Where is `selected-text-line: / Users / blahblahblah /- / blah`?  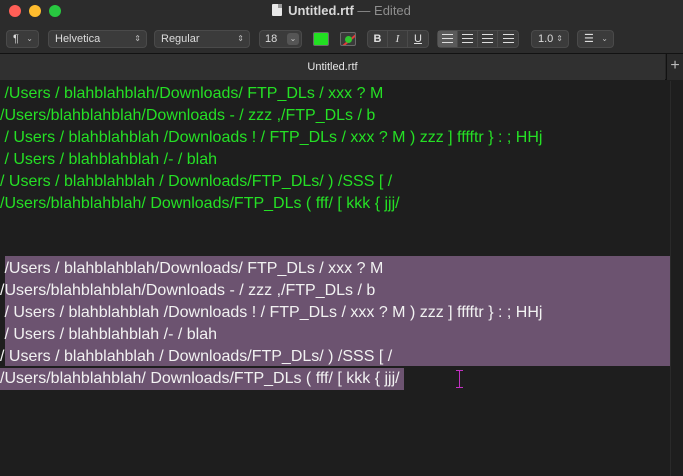
selected-text-line: / Users / blahblahblah /- / blah is located at coordinates (108, 335).